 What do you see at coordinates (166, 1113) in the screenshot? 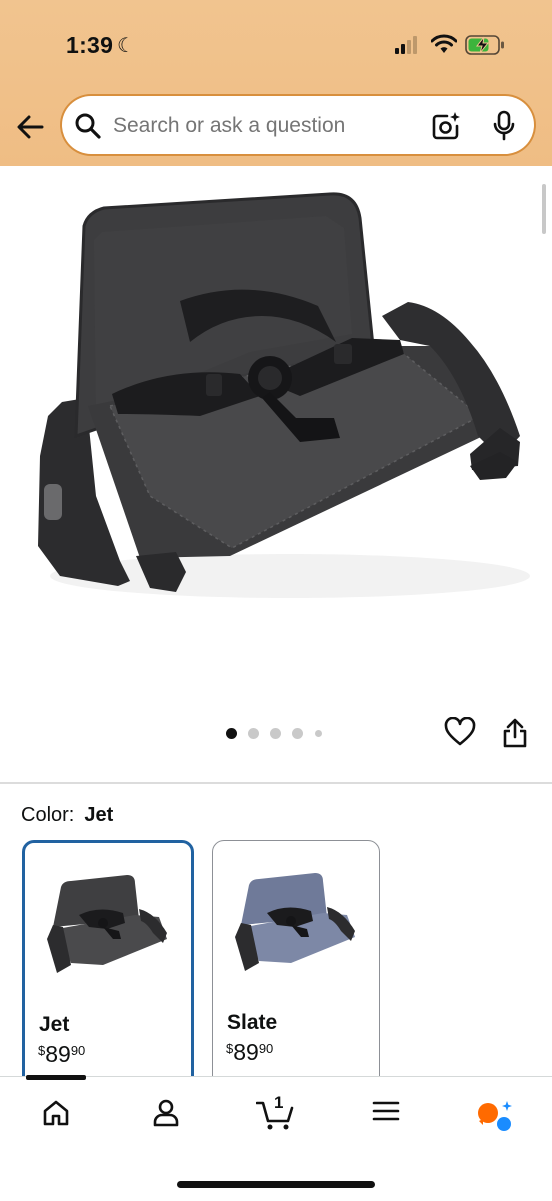
I see `account-icon` at bounding box center [166, 1113].